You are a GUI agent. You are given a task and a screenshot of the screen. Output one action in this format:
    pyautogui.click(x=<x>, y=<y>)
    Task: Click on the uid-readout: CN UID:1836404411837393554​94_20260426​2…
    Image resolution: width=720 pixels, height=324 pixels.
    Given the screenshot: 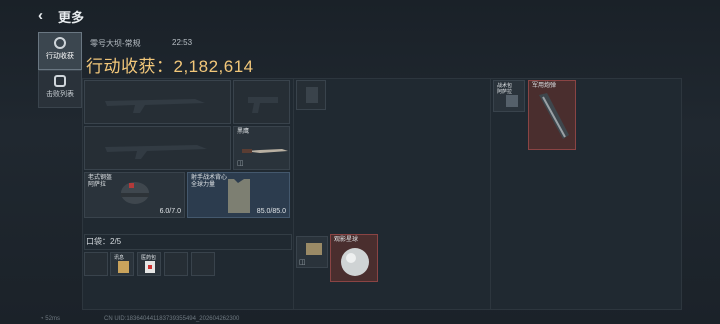 What is the action you would take?
    pyautogui.click(x=172, y=319)
    